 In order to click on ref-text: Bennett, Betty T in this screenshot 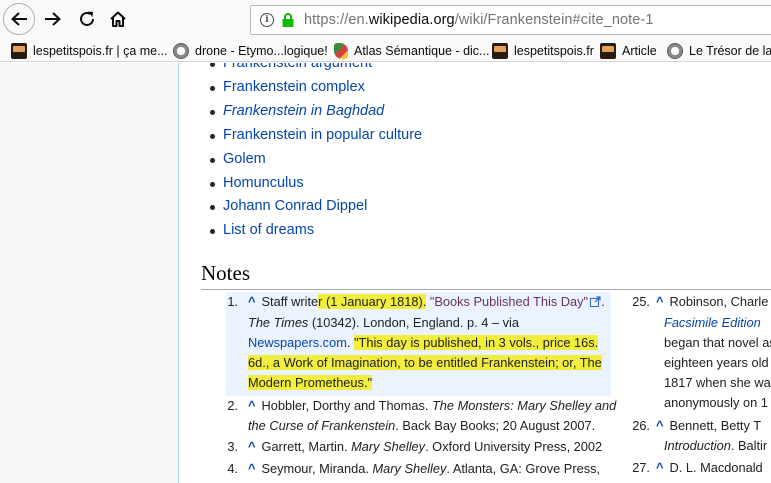, I will do `click(715, 425)`.